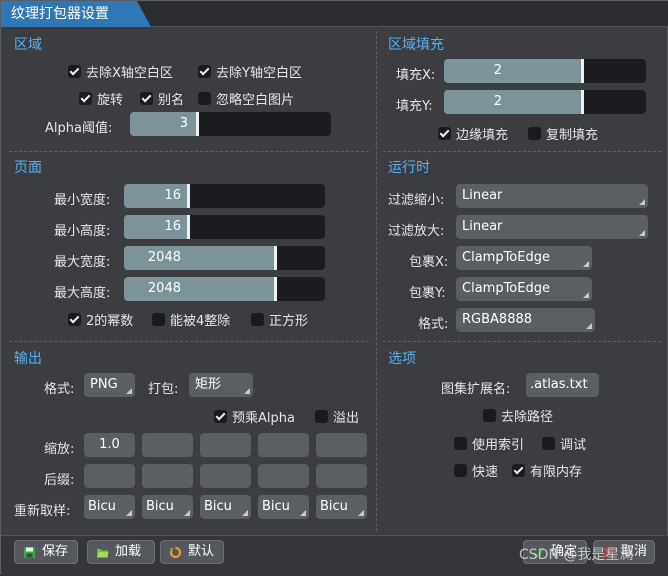  I want to click on fast-label: 快速, so click(485, 472).